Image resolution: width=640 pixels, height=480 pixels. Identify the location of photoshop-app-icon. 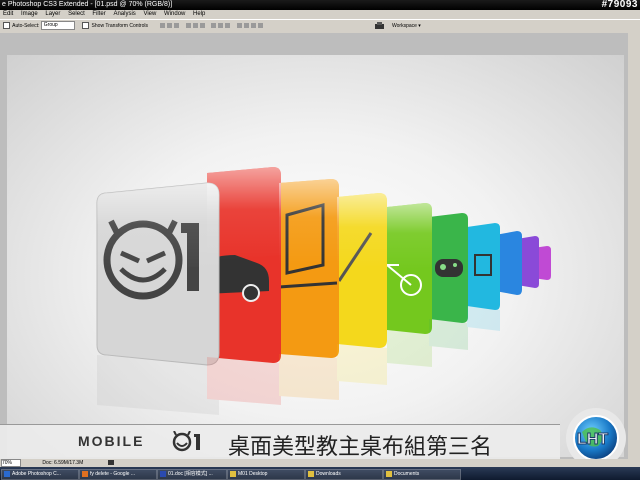
(7, 473).